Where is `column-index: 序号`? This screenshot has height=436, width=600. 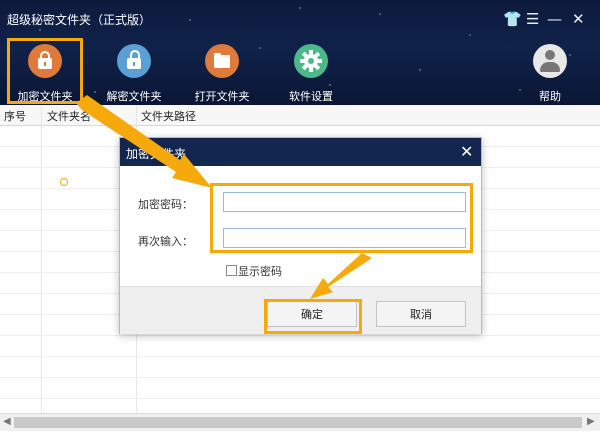
column-index: 序号 is located at coordinates (15, 116).